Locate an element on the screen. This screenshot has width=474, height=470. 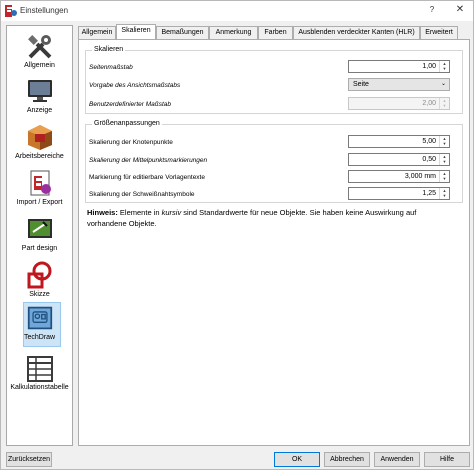
tab-erweitert: Erweitert is located at coordinates (439, 32).